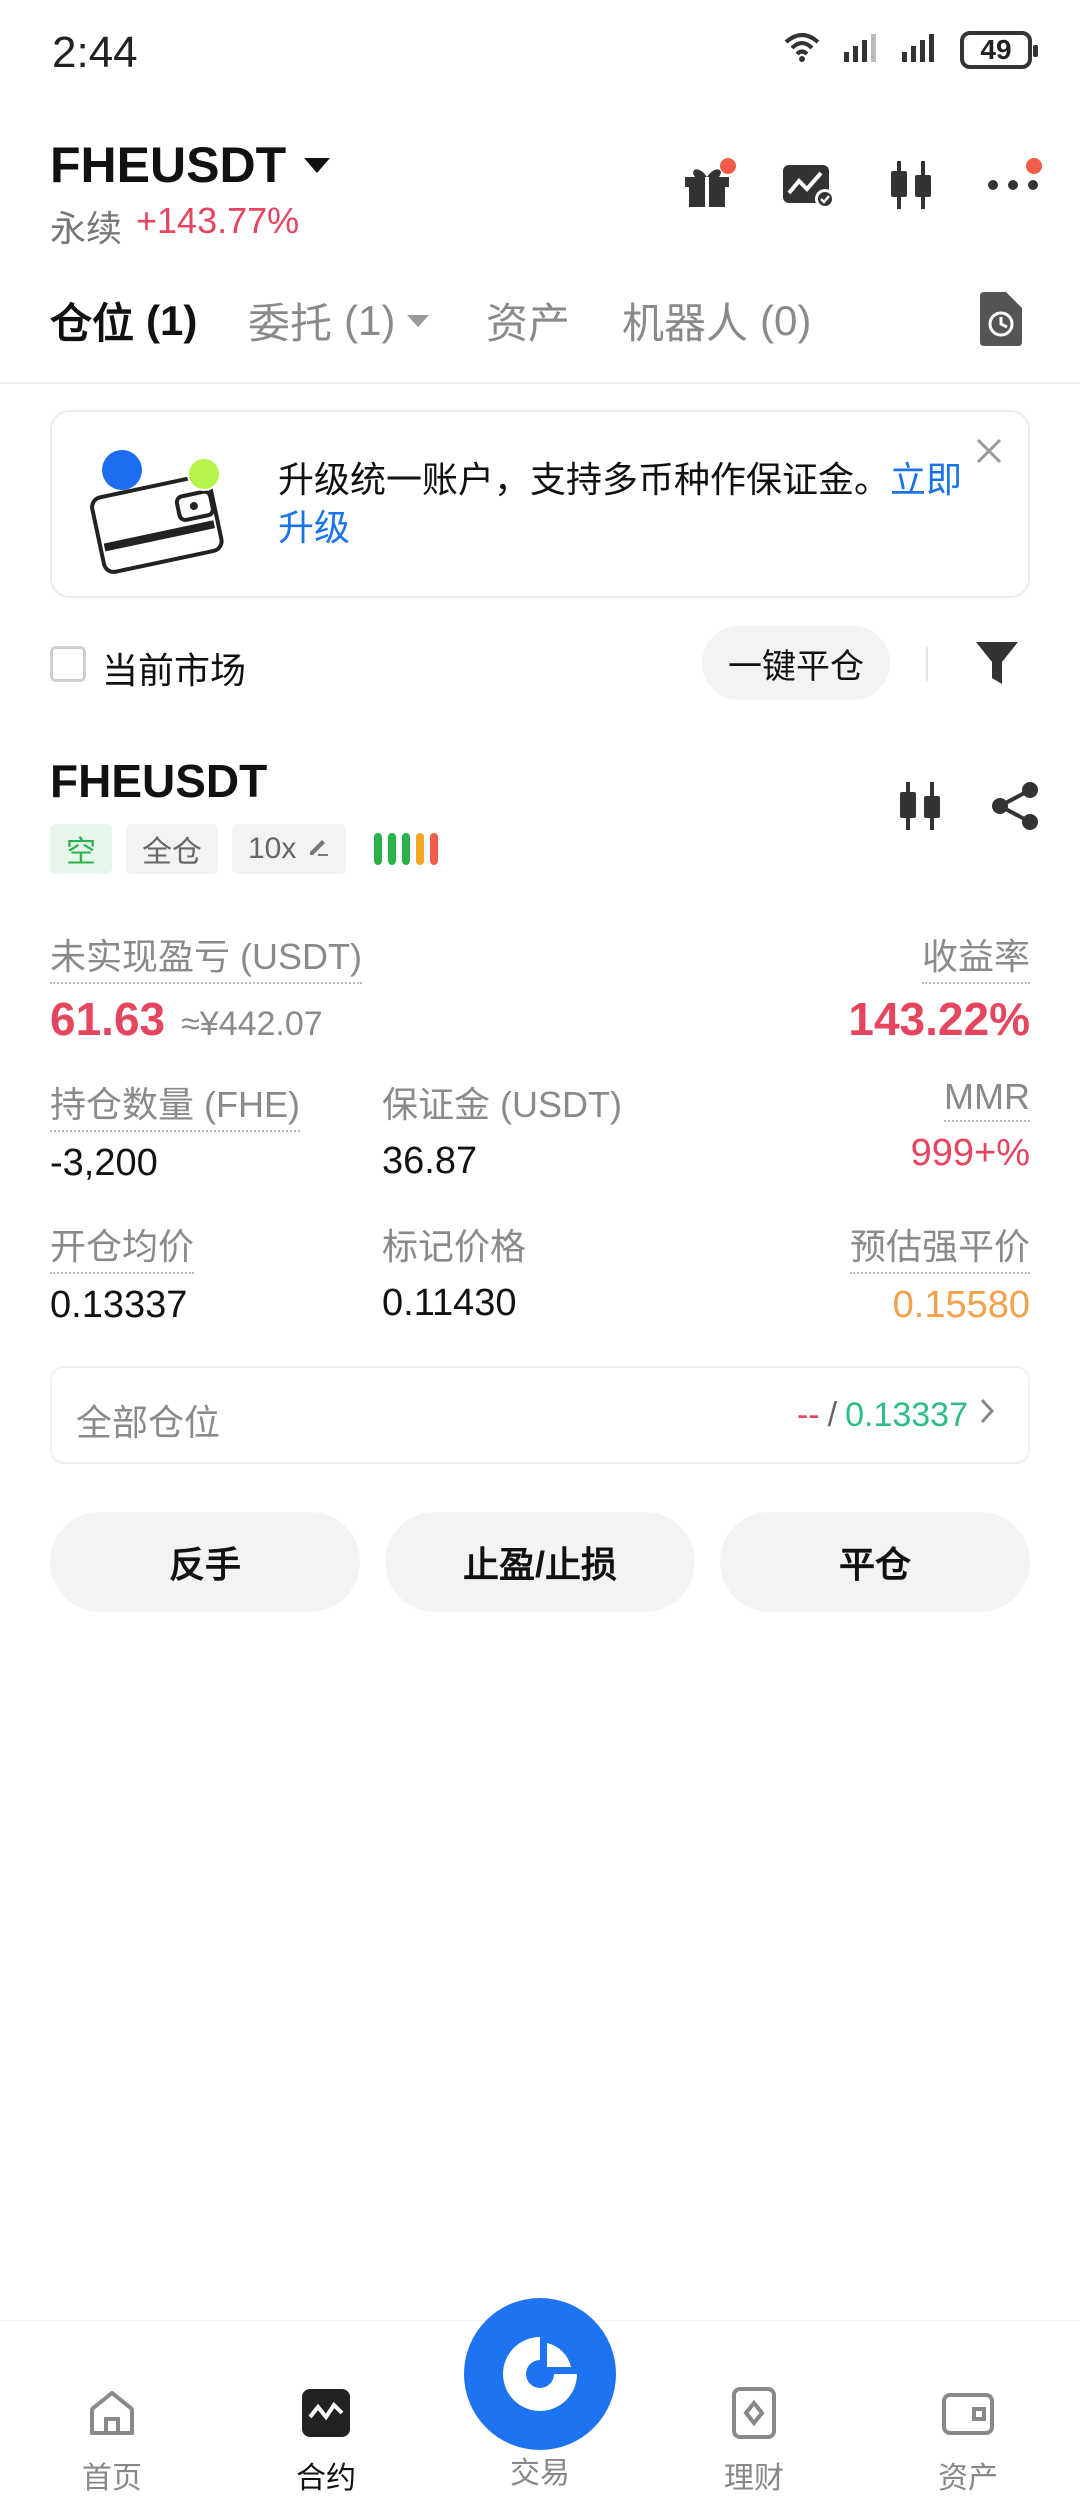 This screenshot has height=2504, width=1080. Describe the element at coordinates (502, 1104) in the screenshot. I see `margin-label: 保证金 (USDT)` at that location.